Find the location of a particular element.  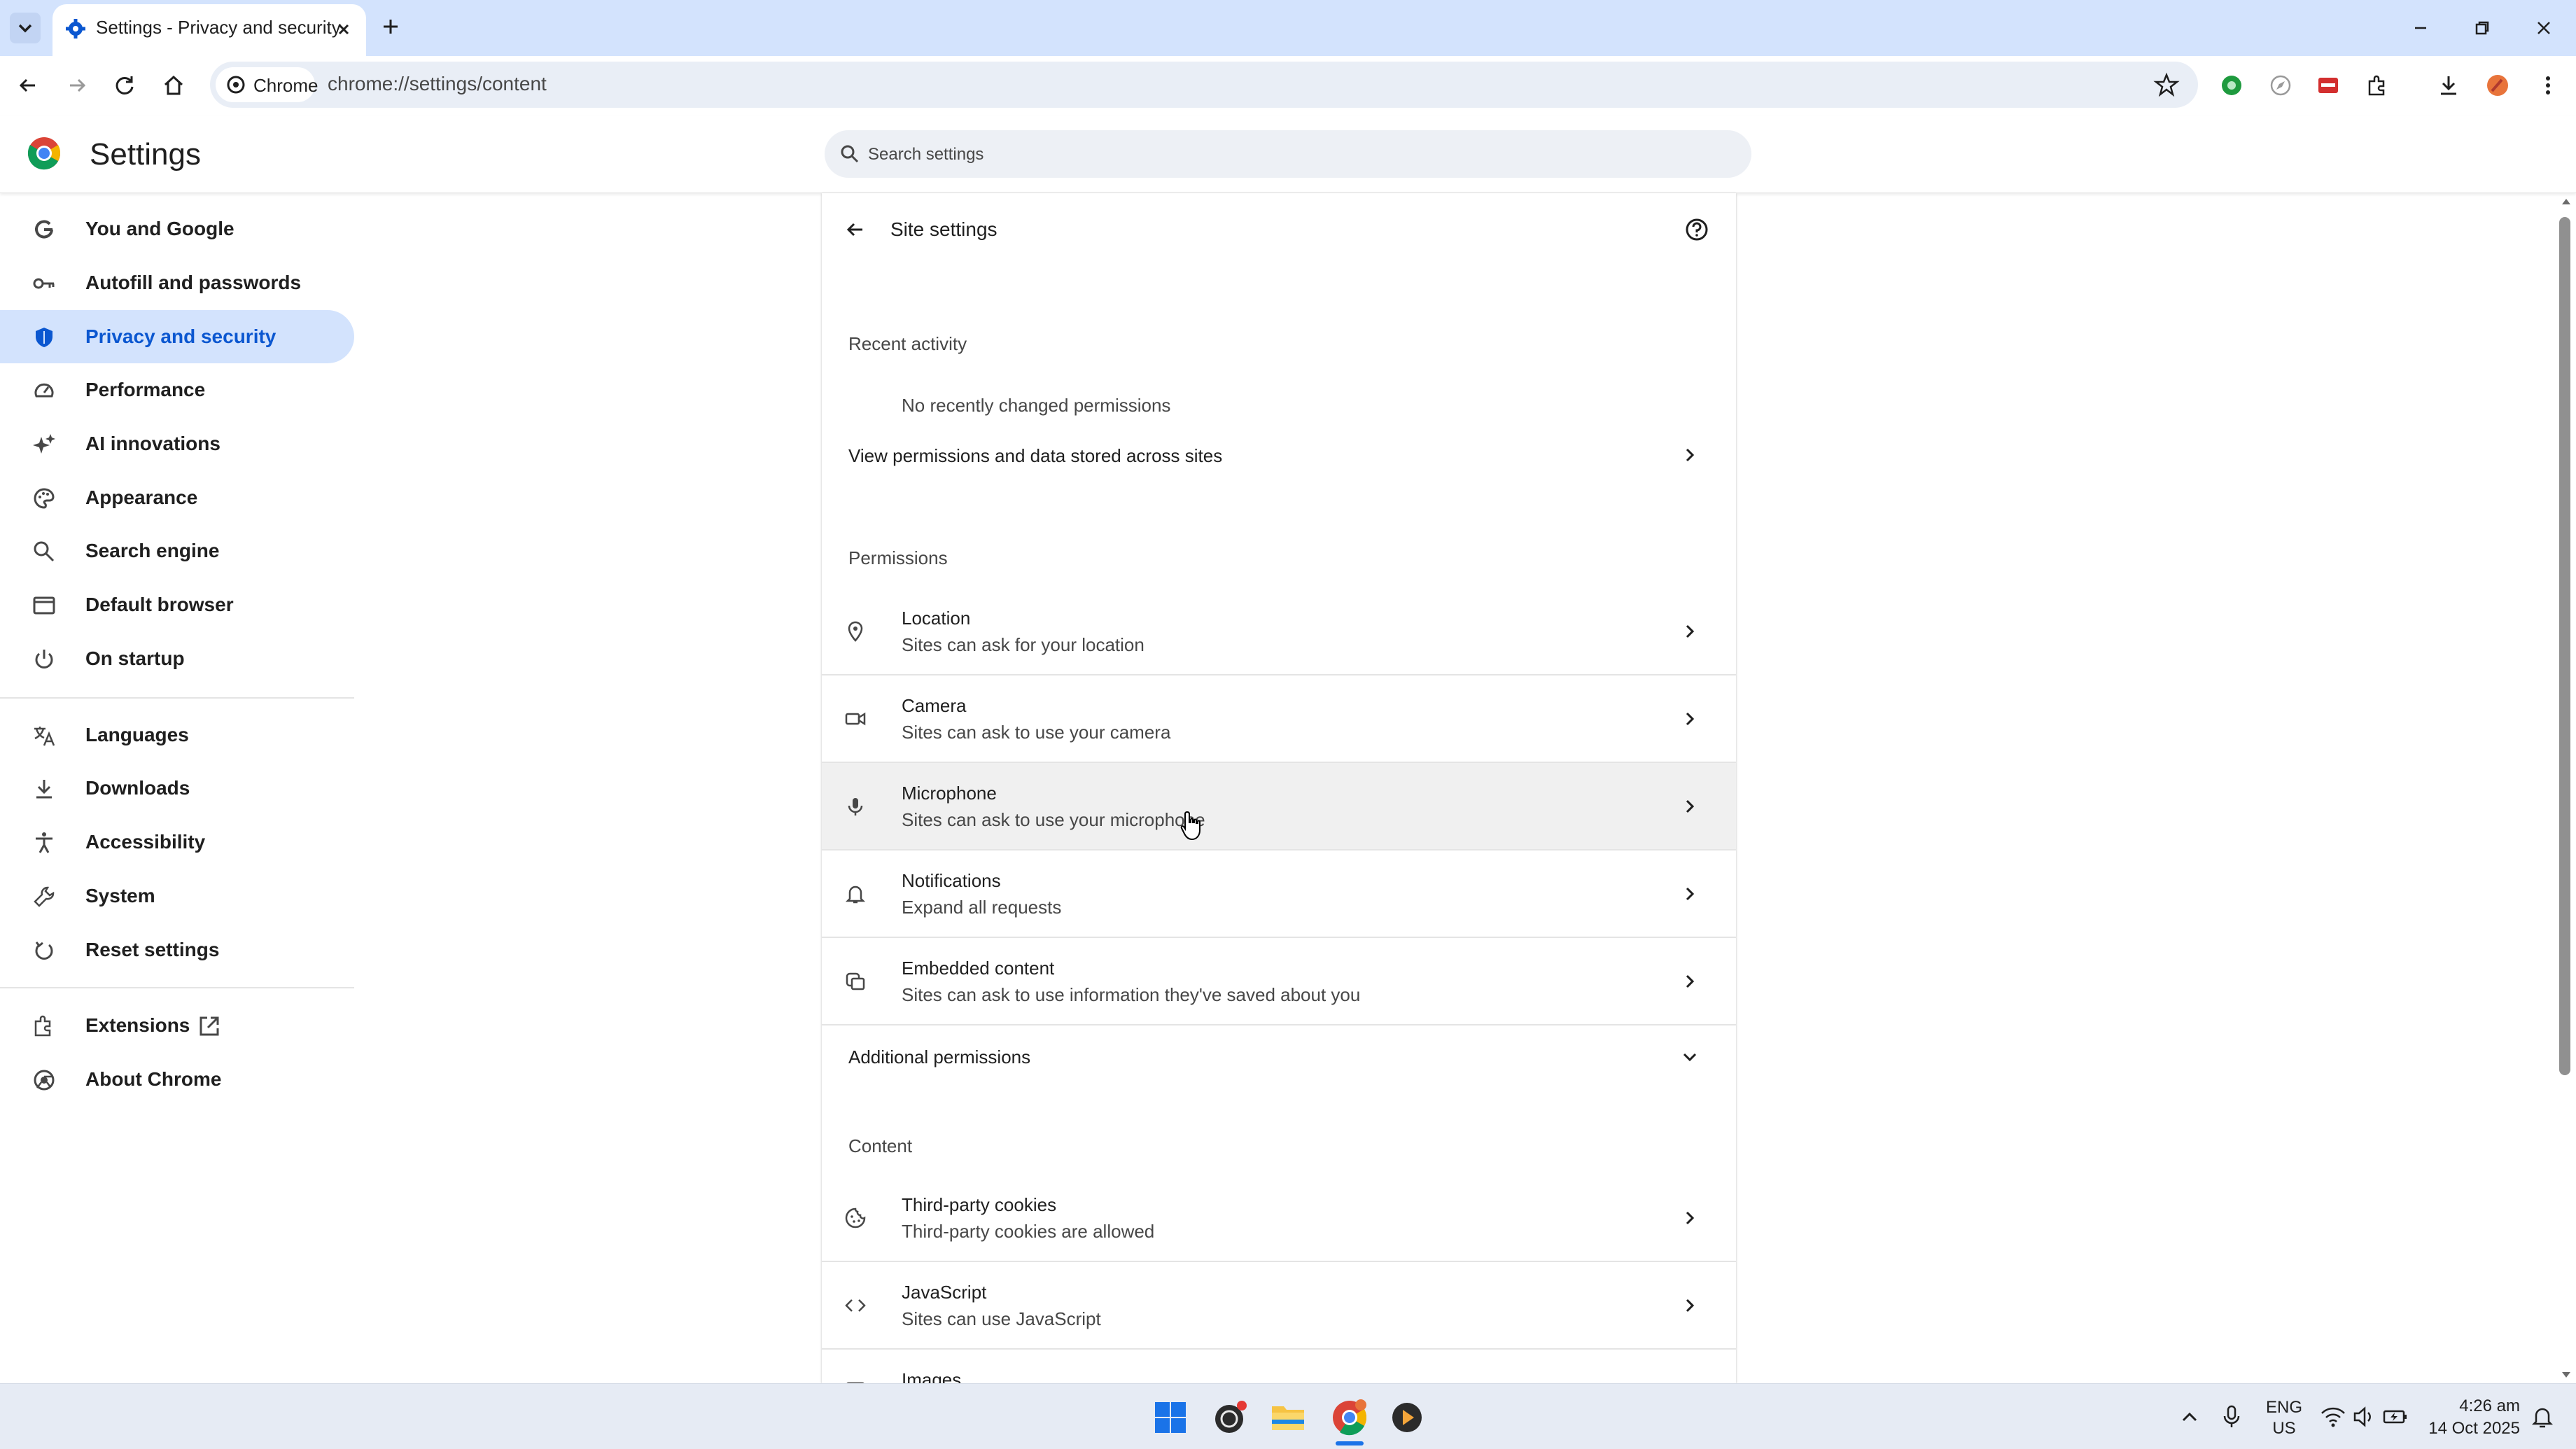

permission-row-camera: Camera Sites can ask to use your camera is located at coordinates (1279, 719).